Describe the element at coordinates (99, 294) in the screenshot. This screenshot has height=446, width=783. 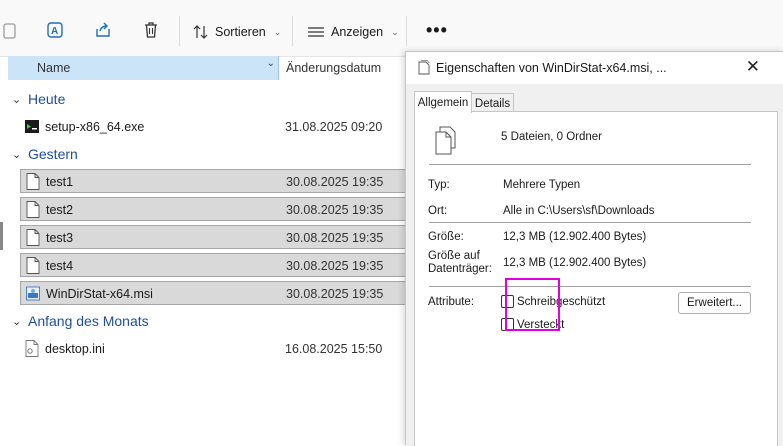
I see `file-name: WinDirStat-x64.msi` at that location.